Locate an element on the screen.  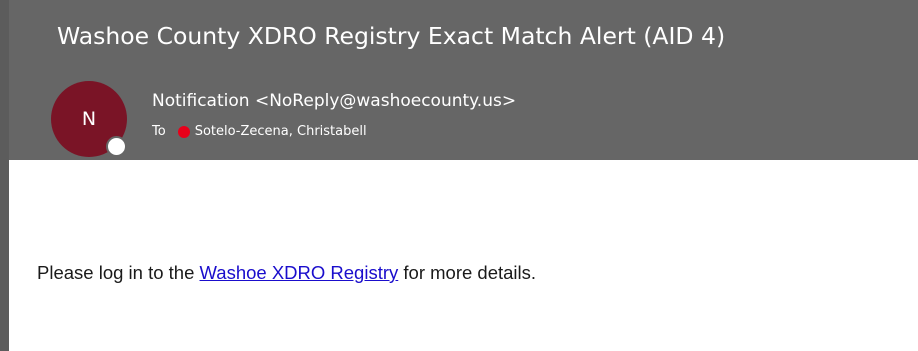
registry-link: Washoe XDRO Registry is located at coordinates (299, 272).